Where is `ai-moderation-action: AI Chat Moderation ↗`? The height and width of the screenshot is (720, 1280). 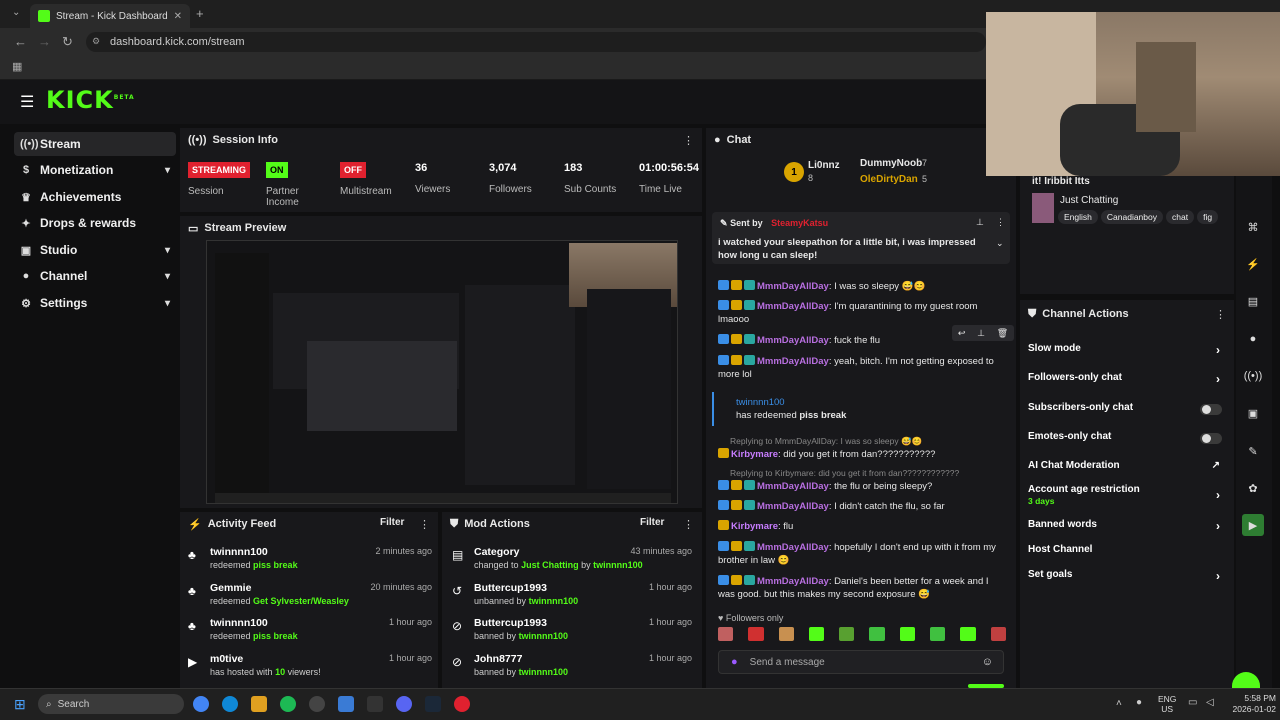 ai-moderation-action: AI Chat Moderation ↗ is located at coordinates (1125, 469).